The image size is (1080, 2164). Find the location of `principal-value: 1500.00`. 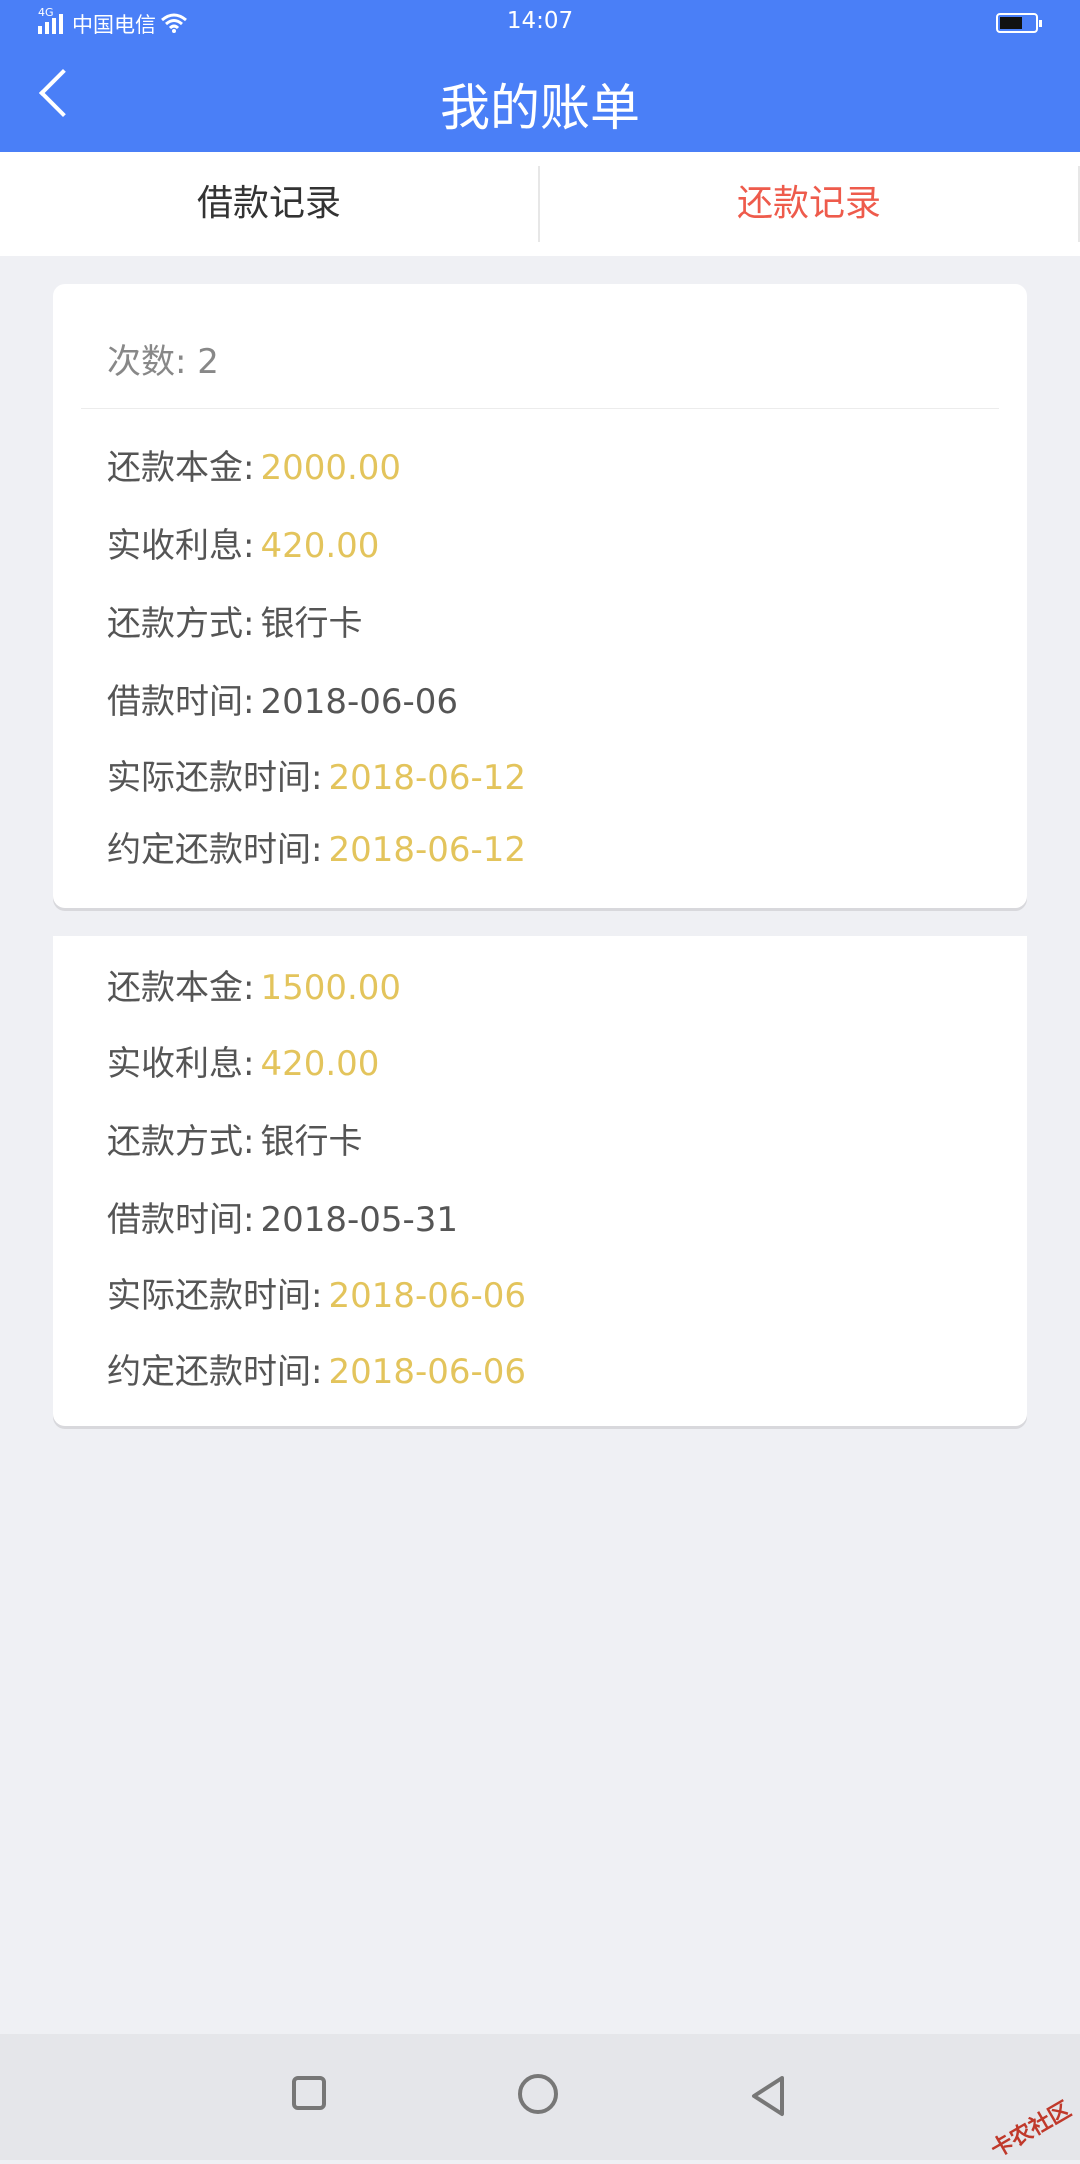

principal-value: 1500.00 is located at coordinates (331, 988).